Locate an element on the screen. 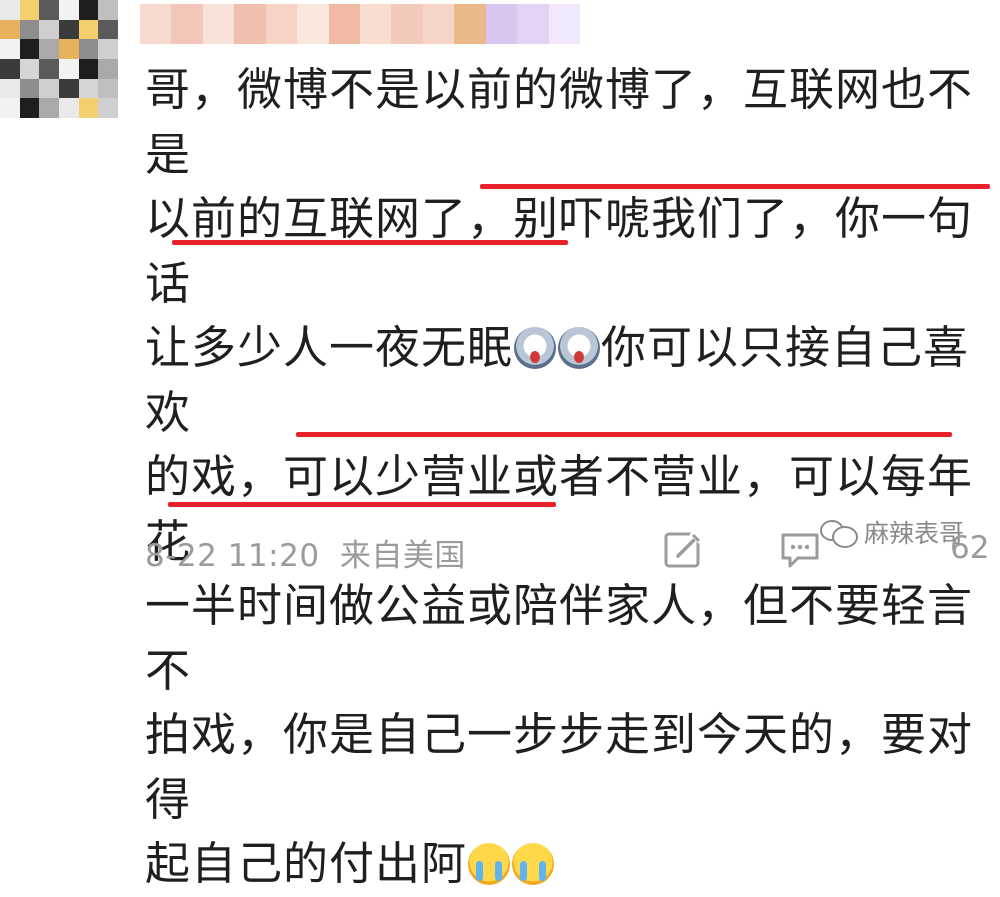 The height and width of the screenshot is (897, 1000). repost-edit-icon is located at coordinates (684, 550).